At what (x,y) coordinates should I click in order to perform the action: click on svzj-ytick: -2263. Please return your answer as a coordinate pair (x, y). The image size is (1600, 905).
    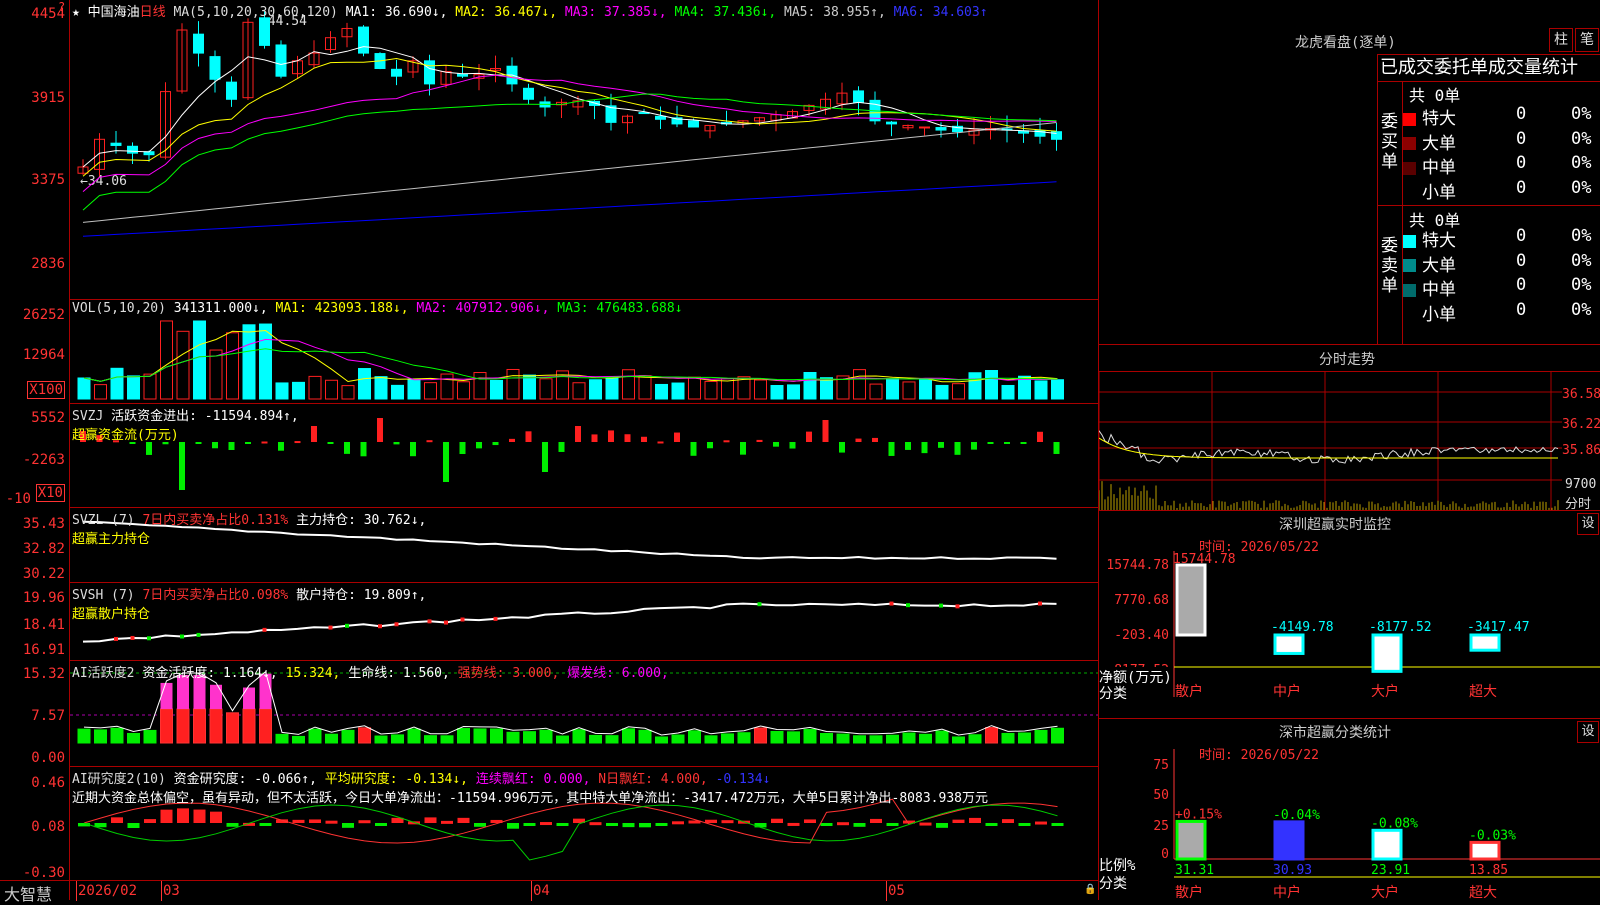
    Looking at the image, I should click on (43, 460).